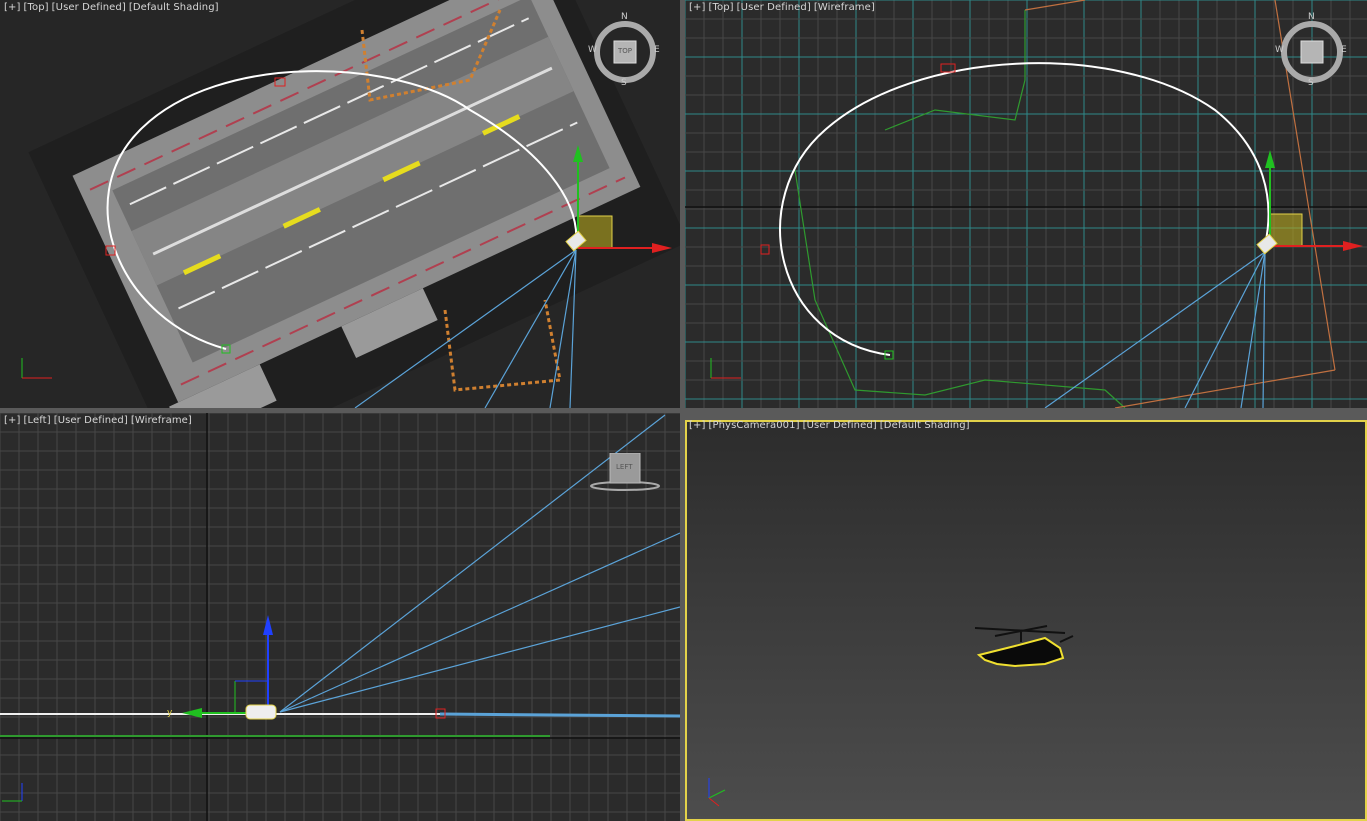  I want to click on view-type-button: [Left], so click(36, 420).